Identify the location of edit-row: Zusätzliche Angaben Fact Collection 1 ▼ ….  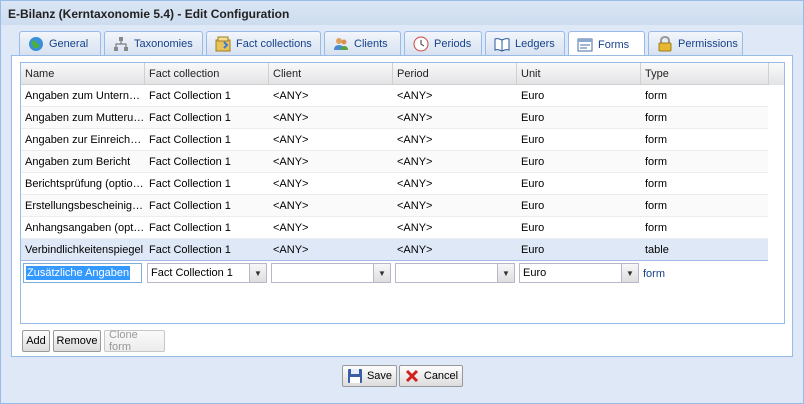
(394, 274).